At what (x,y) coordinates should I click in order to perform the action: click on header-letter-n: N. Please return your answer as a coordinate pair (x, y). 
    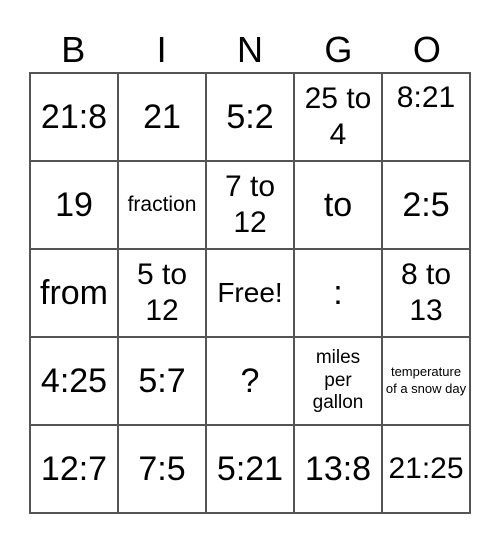
    Looking at the image, I should click on (250, 49).